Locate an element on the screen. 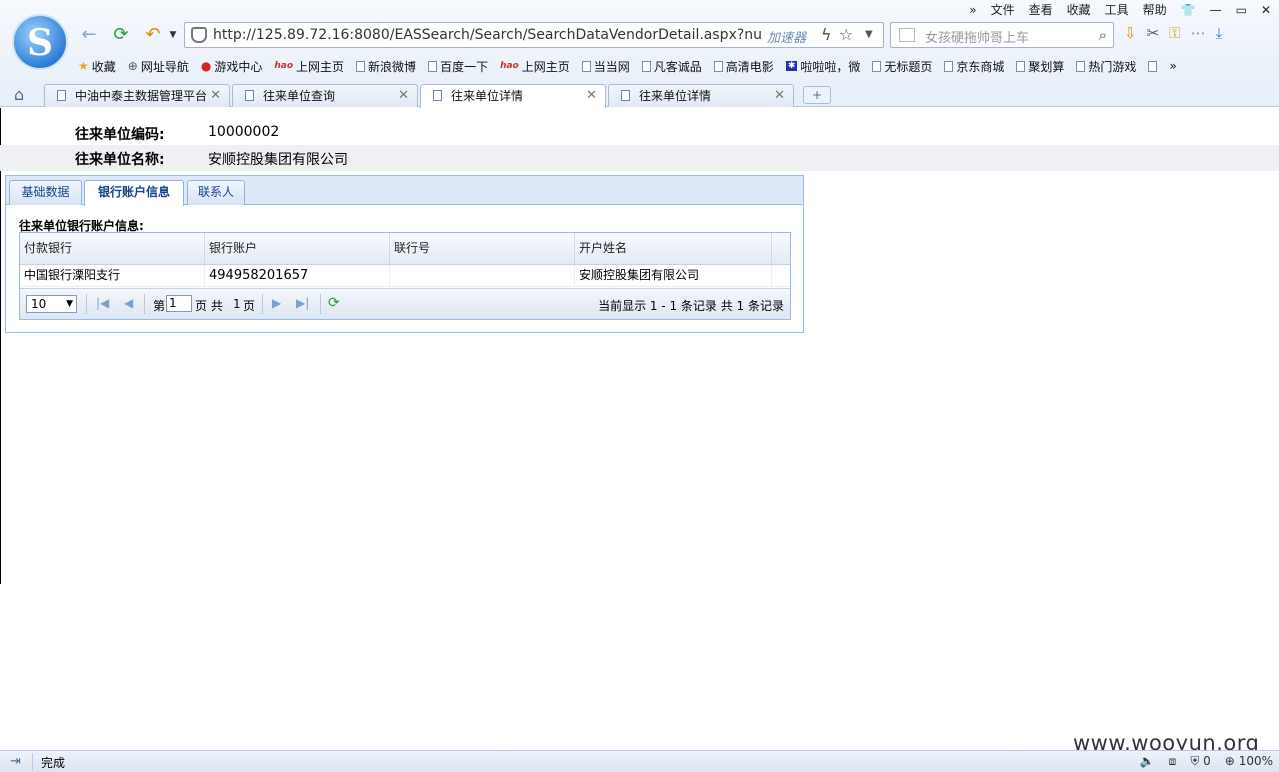 This screenshot has width=1279, height=772. search-input: 女孩硬拖帅哥上车 is located at coordinates (977, 36).